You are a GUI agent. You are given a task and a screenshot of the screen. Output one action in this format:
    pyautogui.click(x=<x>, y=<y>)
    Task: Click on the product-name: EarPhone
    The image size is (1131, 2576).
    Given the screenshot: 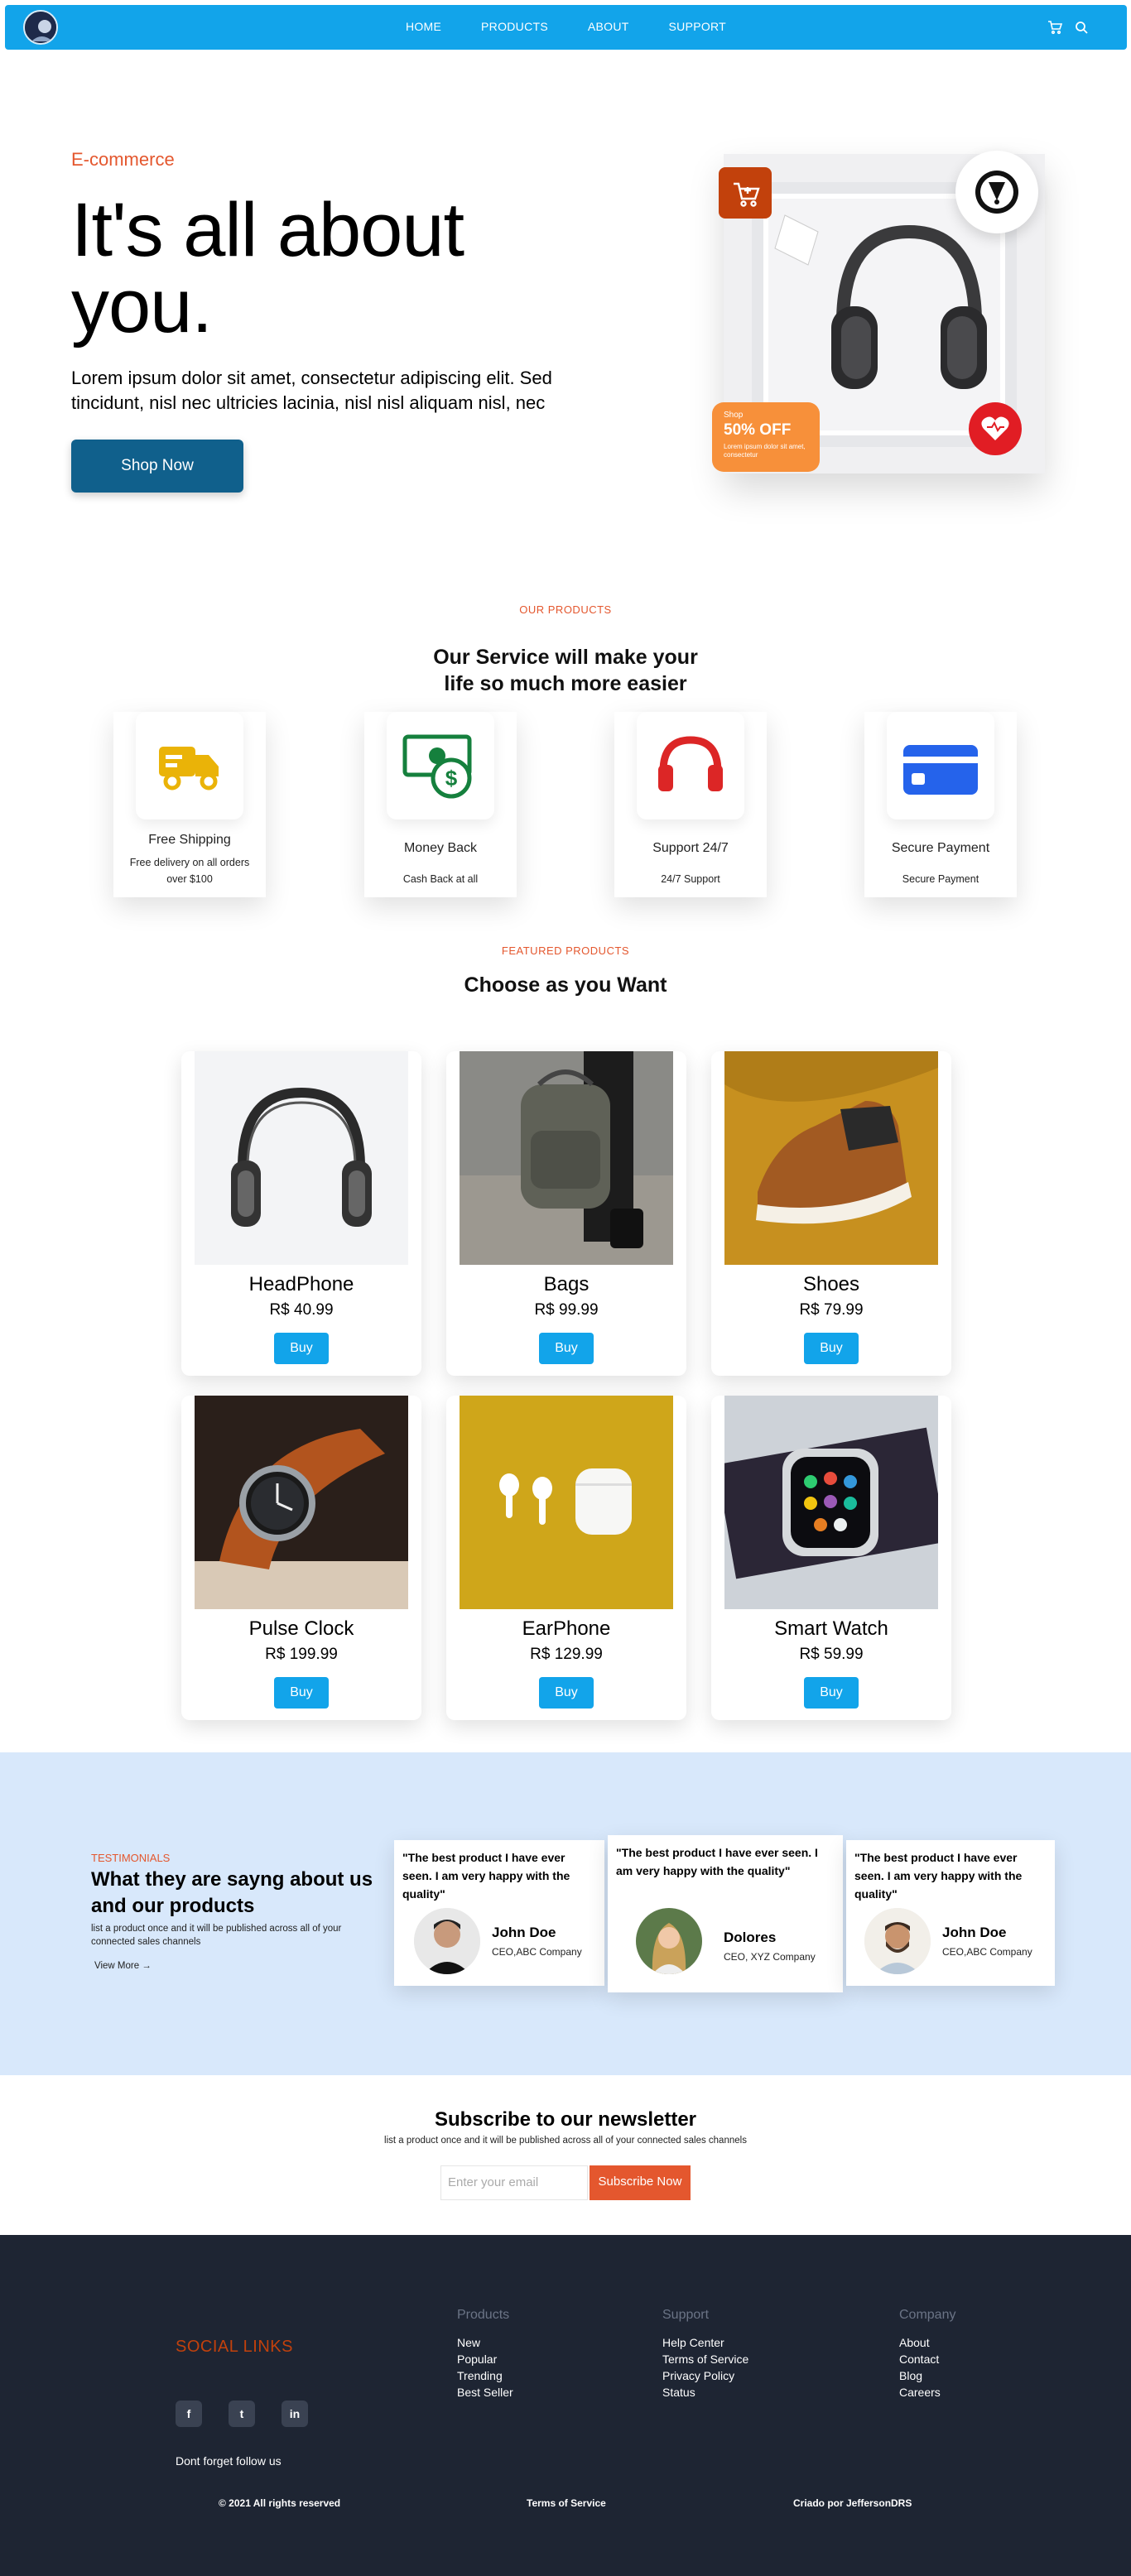 What is the action you would take?
    pyautogui.click(x=567, y=1628)
    